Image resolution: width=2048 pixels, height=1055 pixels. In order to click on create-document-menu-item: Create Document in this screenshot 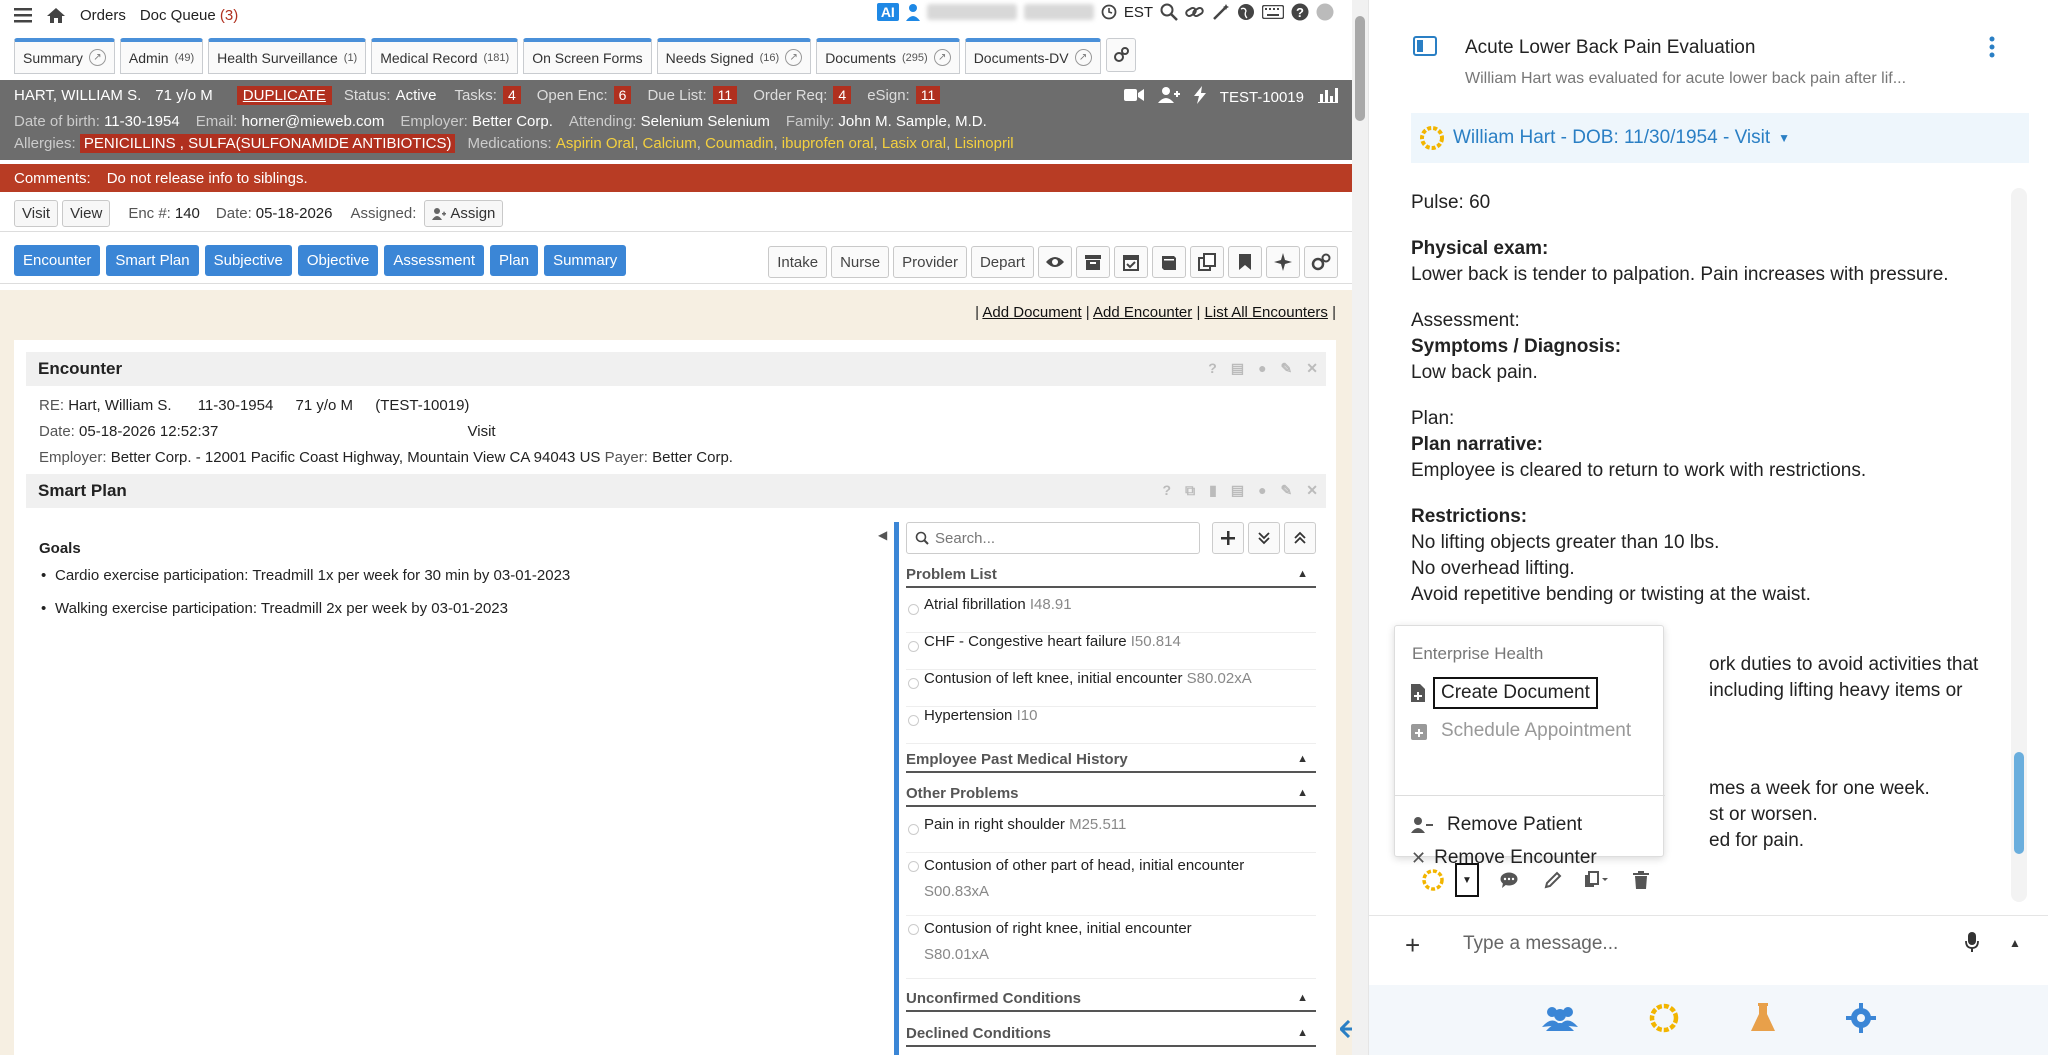, I will do `click(1530, 693)`.